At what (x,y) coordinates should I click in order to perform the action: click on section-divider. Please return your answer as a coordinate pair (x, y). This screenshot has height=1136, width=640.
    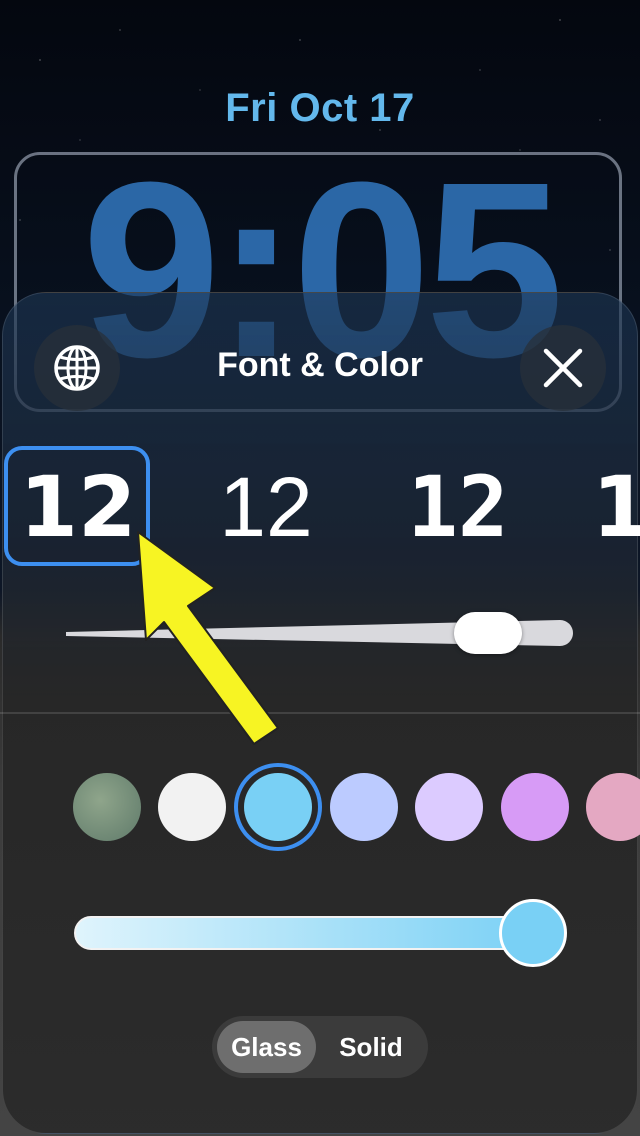
    Looking at the image, I should click on (320, 713).